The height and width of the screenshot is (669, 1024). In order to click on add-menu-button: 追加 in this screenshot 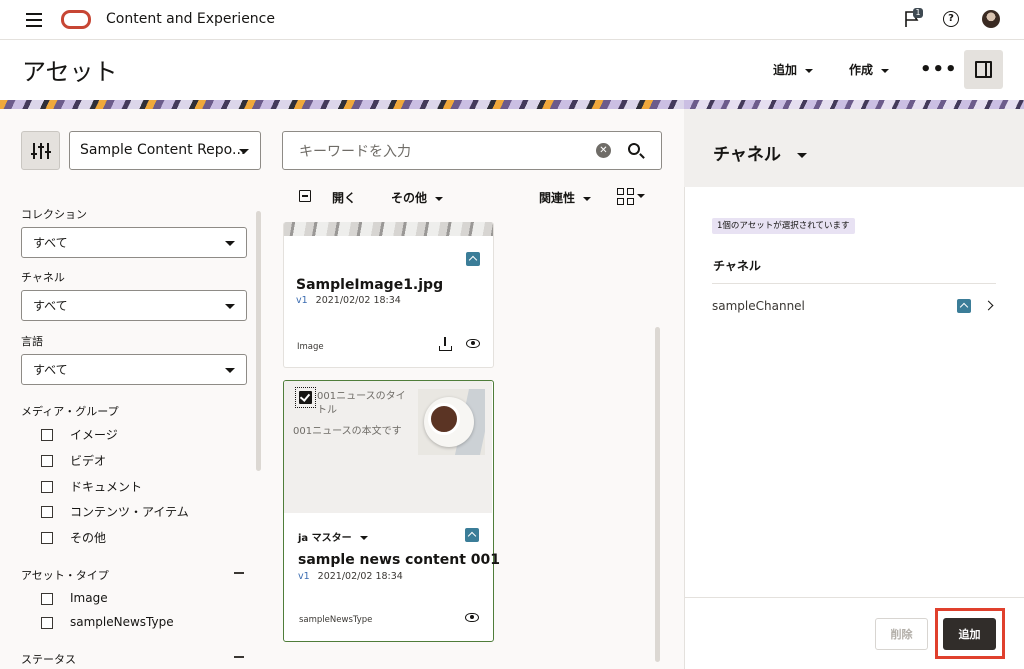, I will do `click(793, 69)`.